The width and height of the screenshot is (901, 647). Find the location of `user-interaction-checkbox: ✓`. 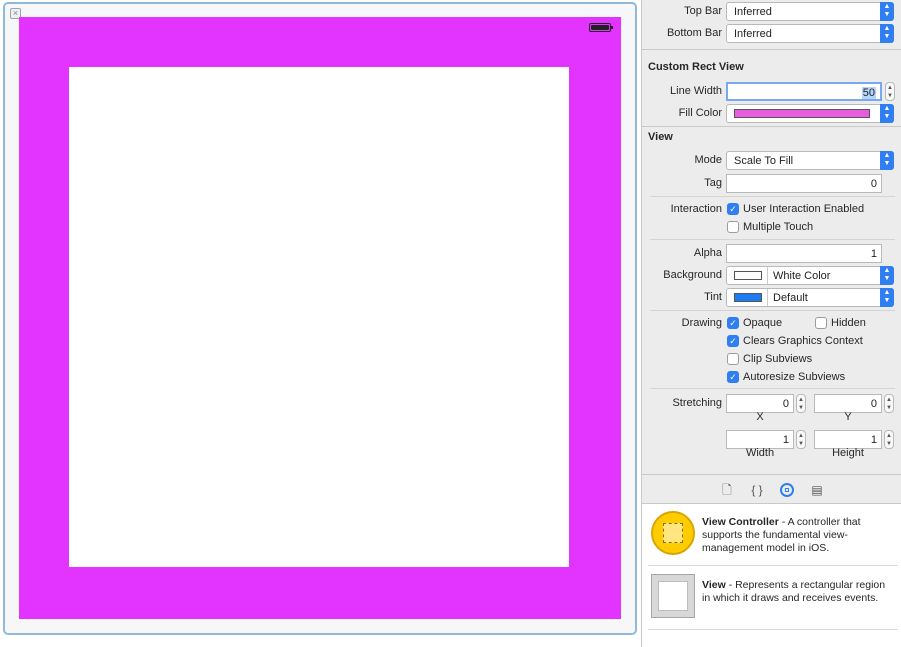

user-interaction-checkbox: ✓ is located at coordinates (733, 209).